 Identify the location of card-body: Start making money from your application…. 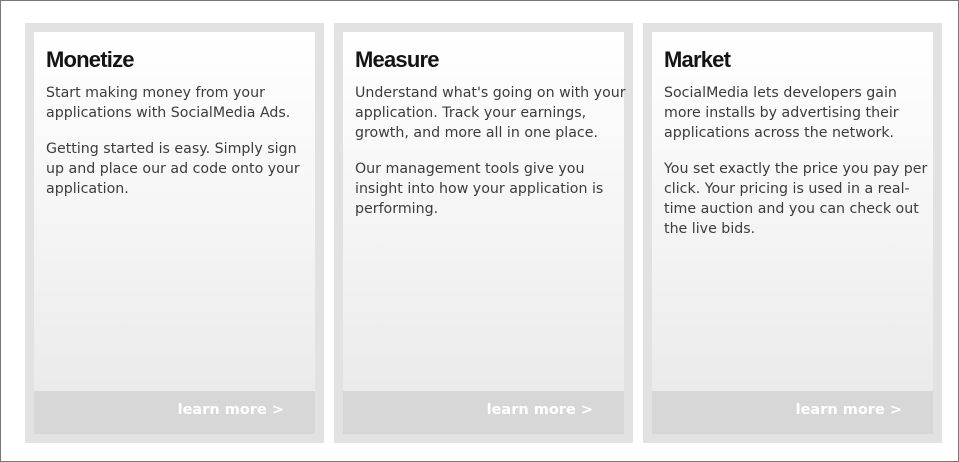
(182, 149).